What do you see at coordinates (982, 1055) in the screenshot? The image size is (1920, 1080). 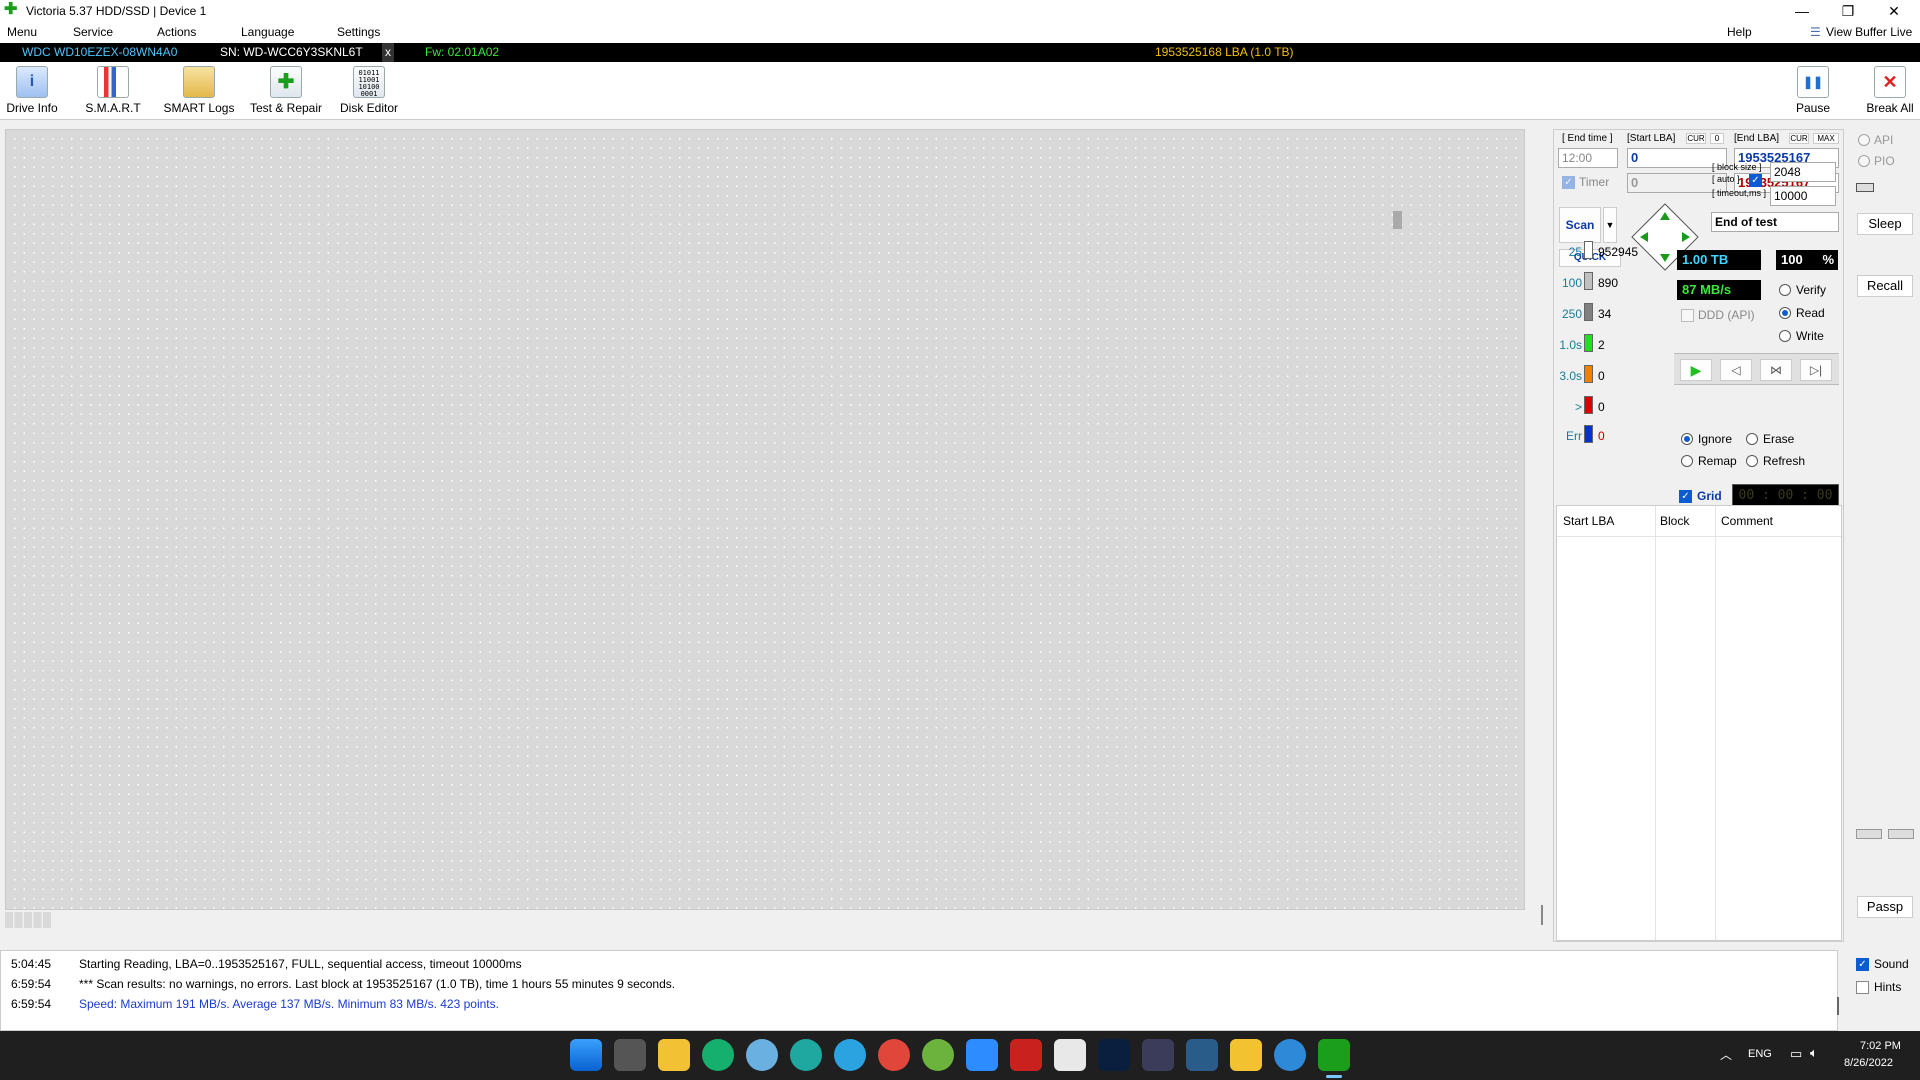 I see `zoom-icon` at bounding box center [982, 1055].